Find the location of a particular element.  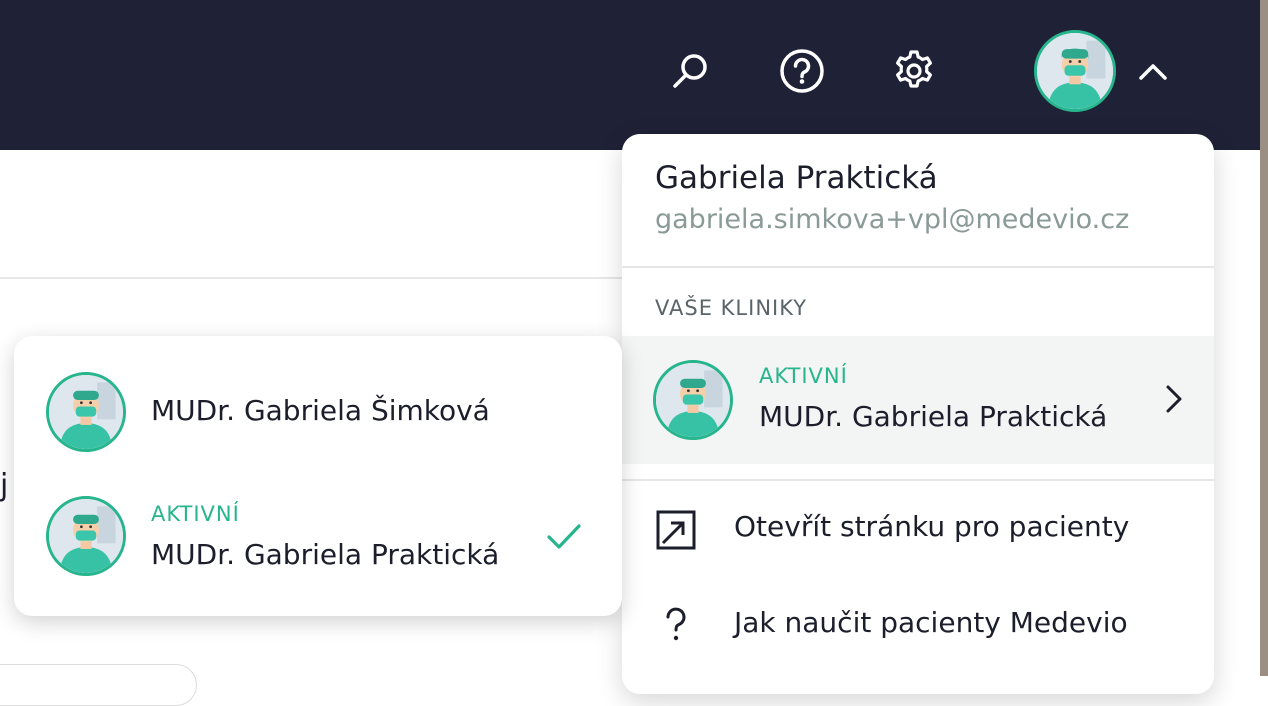

external-link-icon is located at coordinates (676, 530).